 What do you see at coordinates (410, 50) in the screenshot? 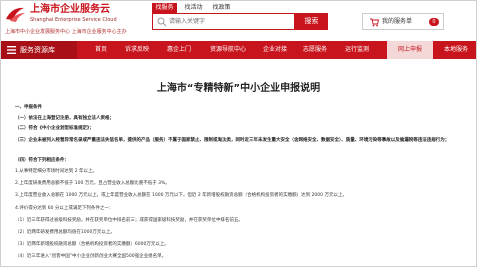
I see `nav-item-online-application: 网上申报` at bounding box center [410, 50].